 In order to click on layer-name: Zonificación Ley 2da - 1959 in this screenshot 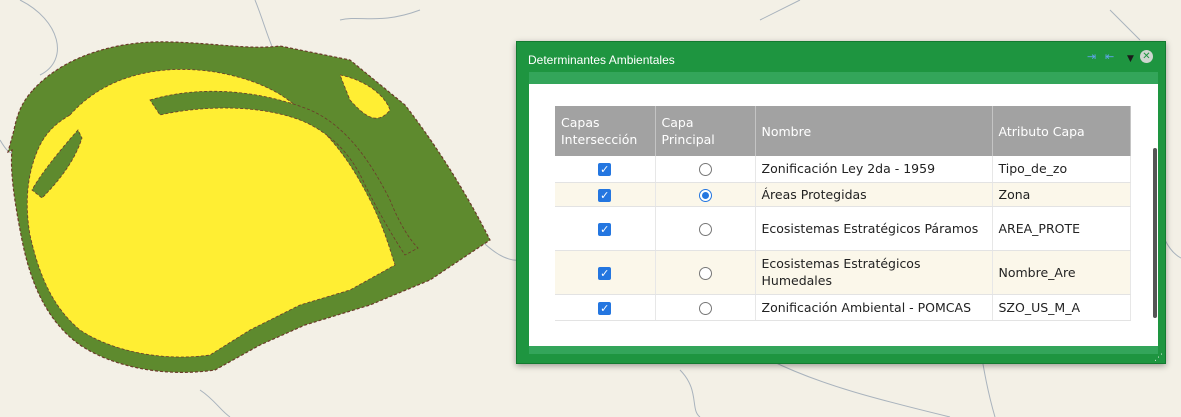, I will do `click(874, 169)`.